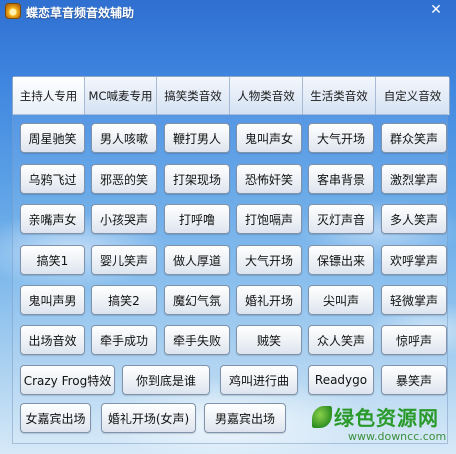  I want to click on sound-button: 轻微掌声, so click(414, 300).